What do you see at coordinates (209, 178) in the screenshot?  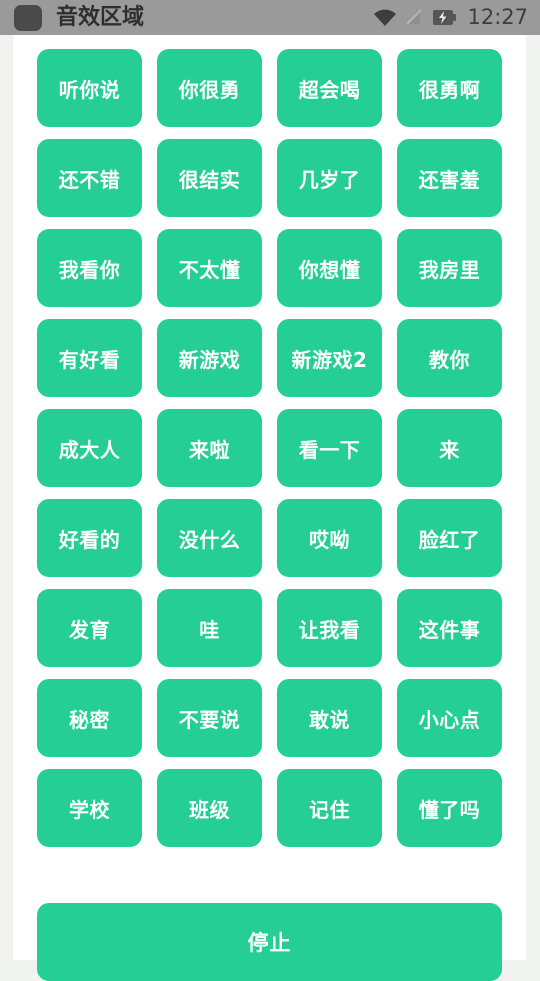 I see `sound-button: 很结实` at bounding box center [209, 178].